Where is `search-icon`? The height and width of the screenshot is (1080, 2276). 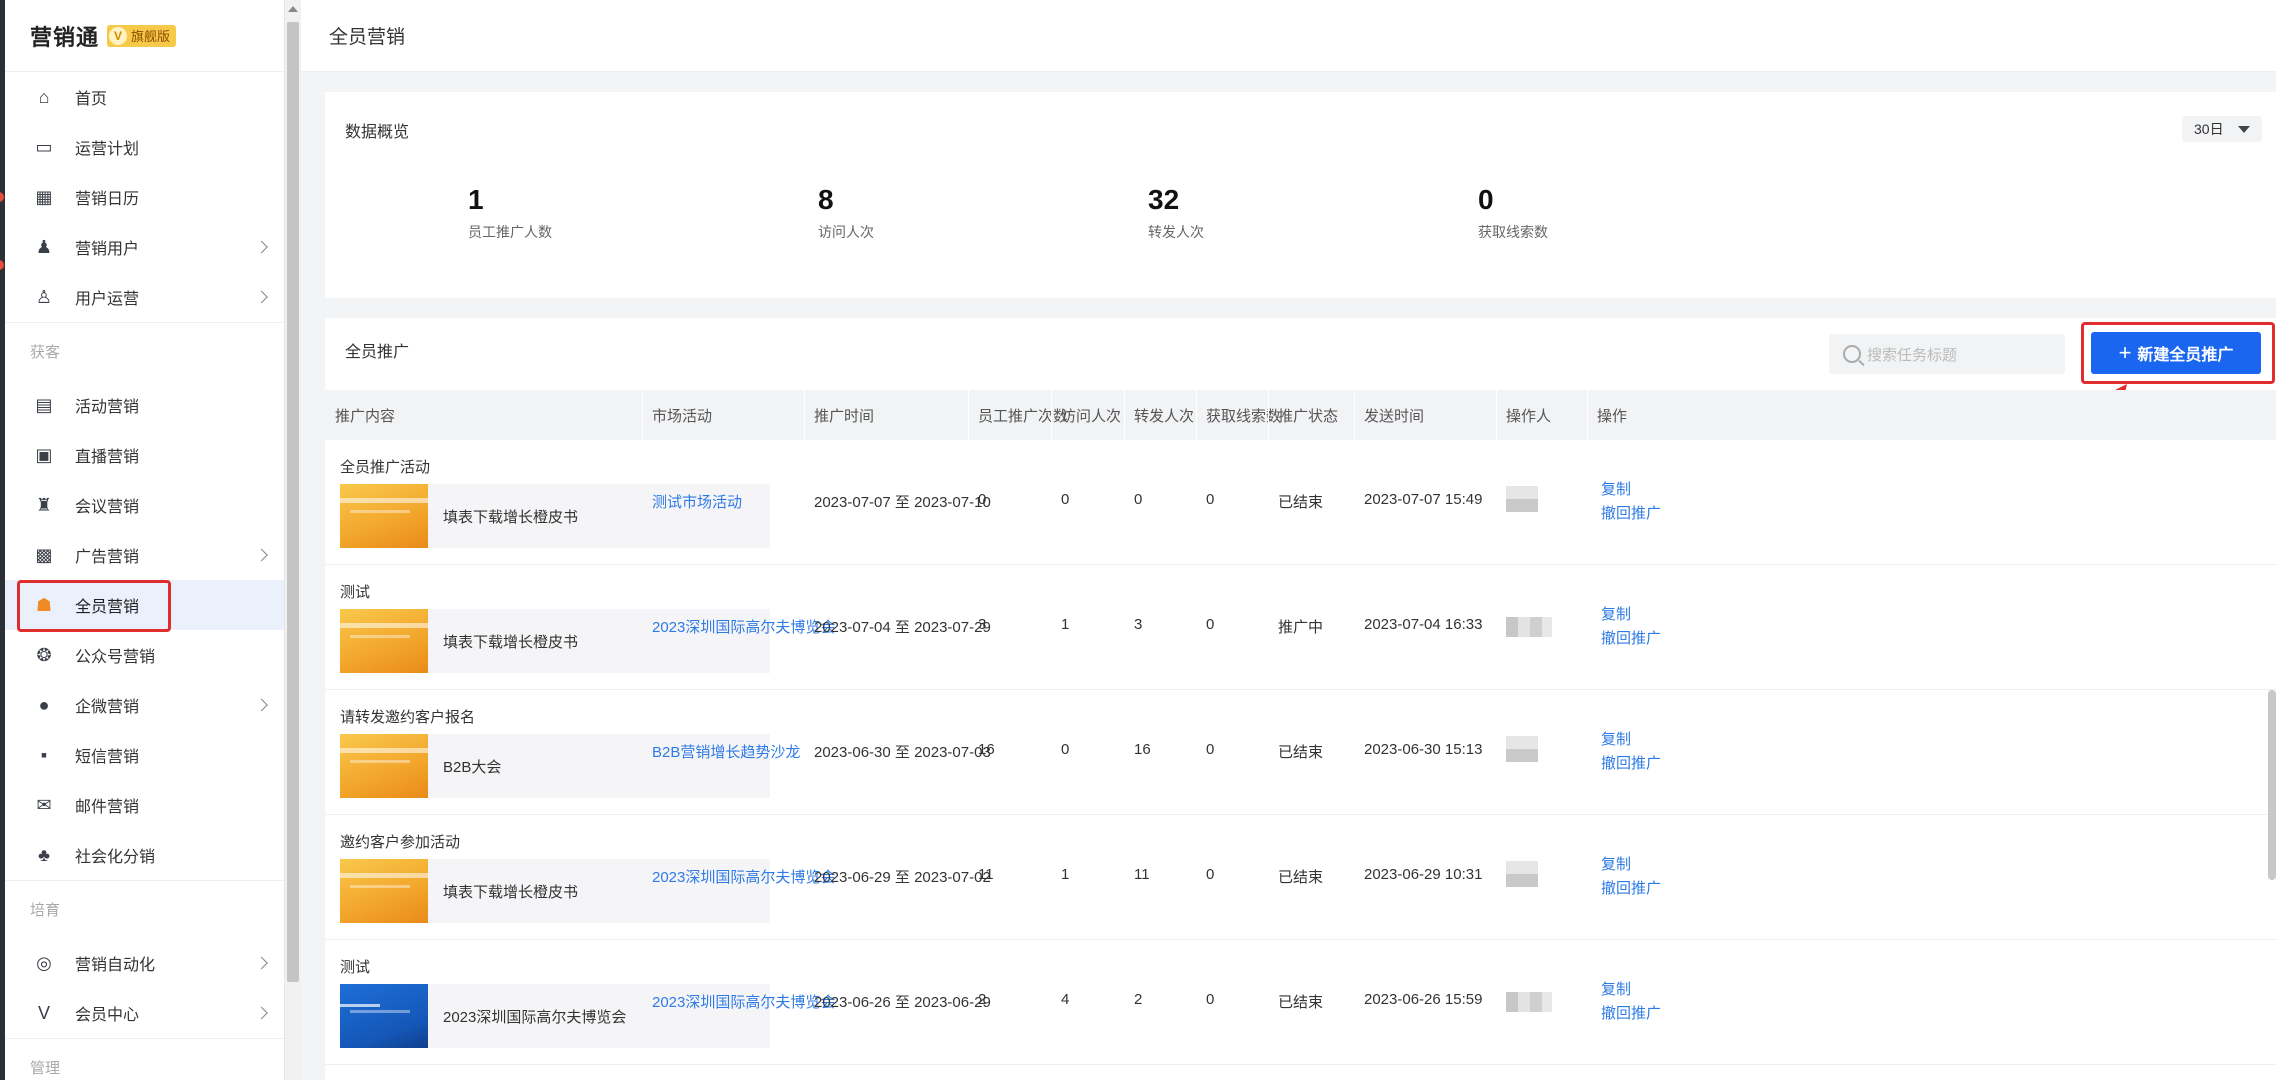 search-icon is located at coordinates (1852, 354).